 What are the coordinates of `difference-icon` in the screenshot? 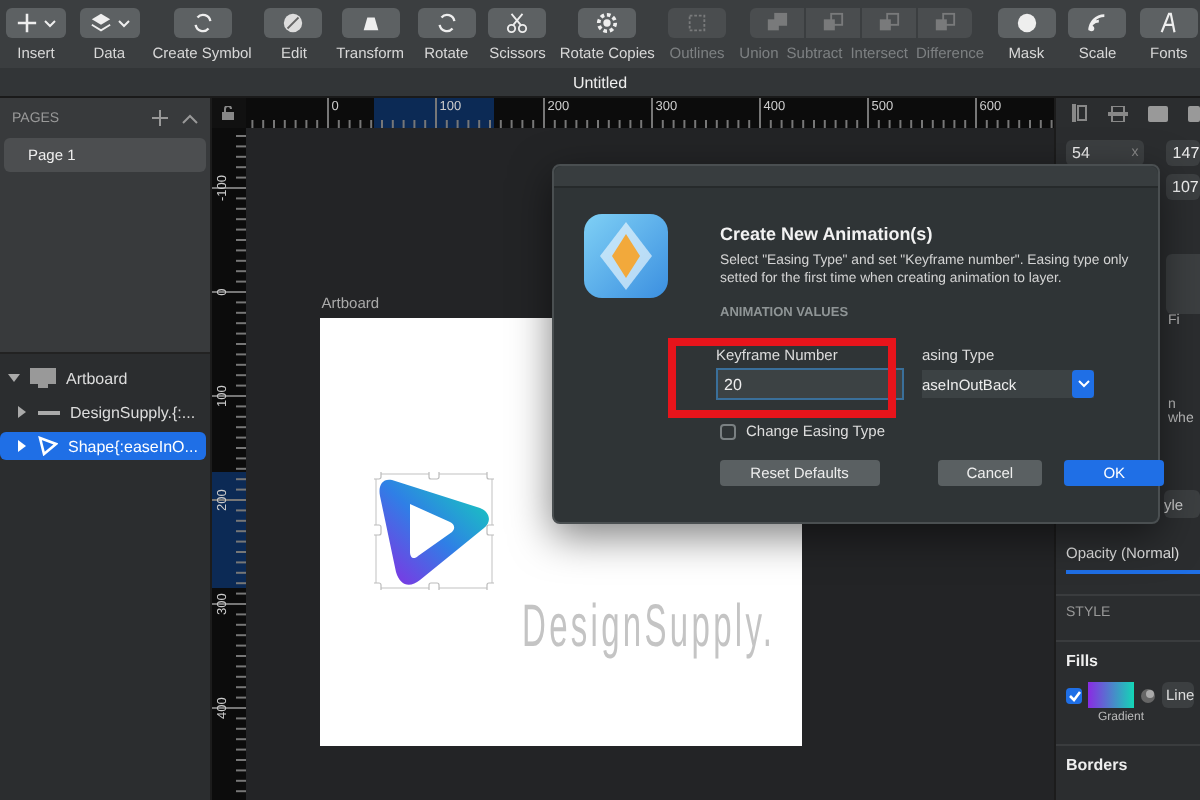 It's located at (945, 23).